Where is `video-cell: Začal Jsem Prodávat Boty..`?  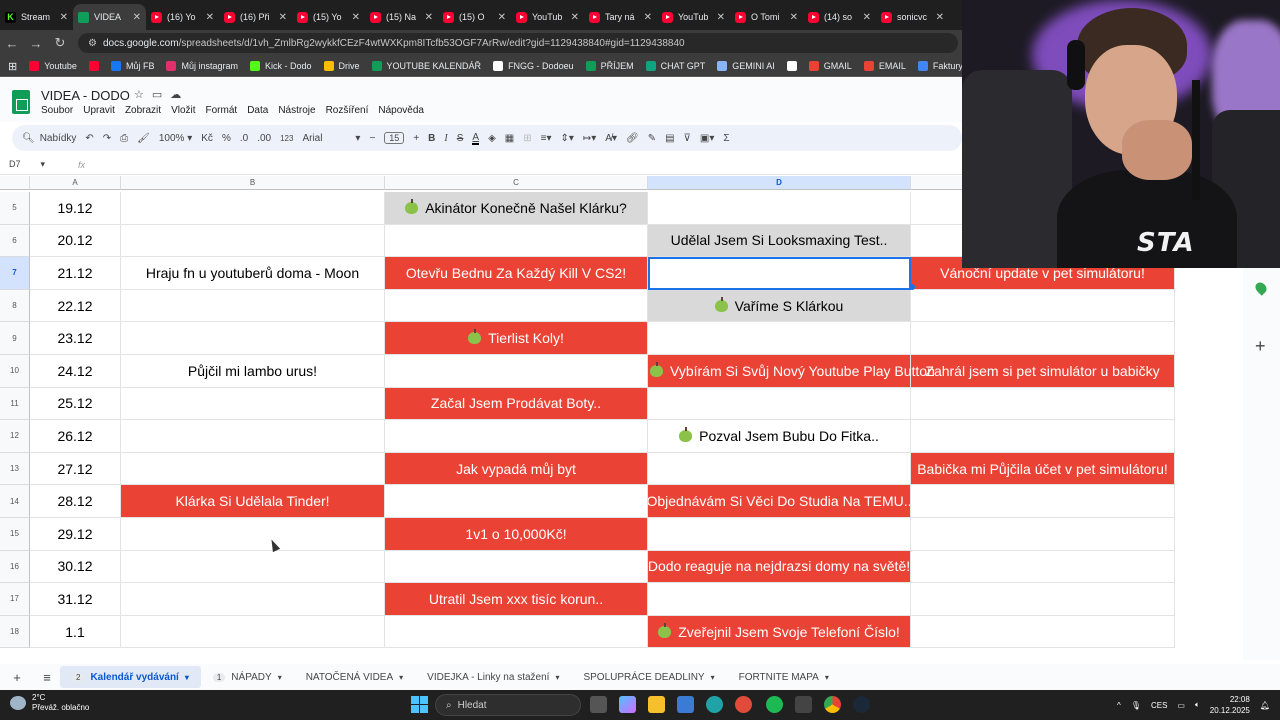 video-cell: Začal Jsem Prodávat Boty.. is located at coordinates (516, 404).